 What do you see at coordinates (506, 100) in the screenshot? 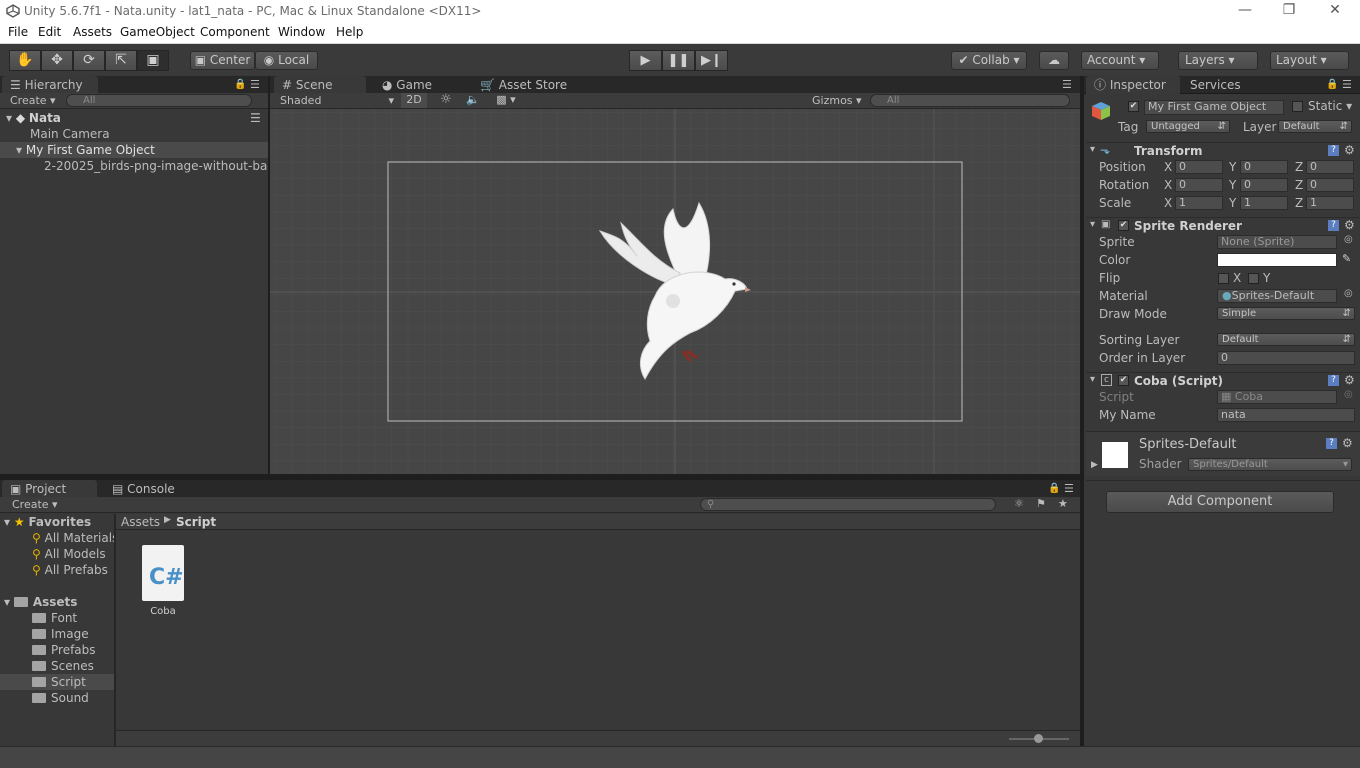
I see `effects-icon: ▩ ▾` at bounding box center [506, 100].